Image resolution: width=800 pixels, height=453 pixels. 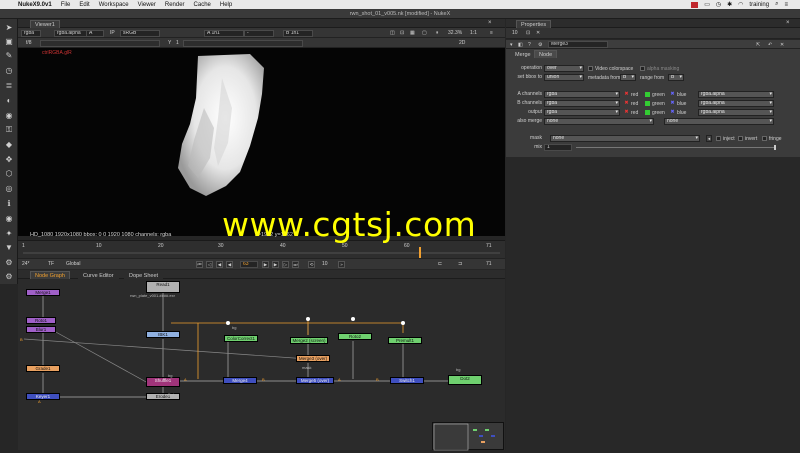 I want to click on out-blue-checkbox: ✖, so click(x=672, y=112).